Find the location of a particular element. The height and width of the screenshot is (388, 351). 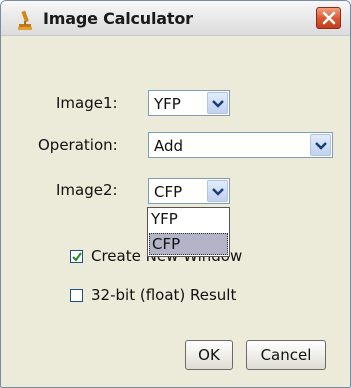

operation-value: Add is located at coordinates (169, 146).